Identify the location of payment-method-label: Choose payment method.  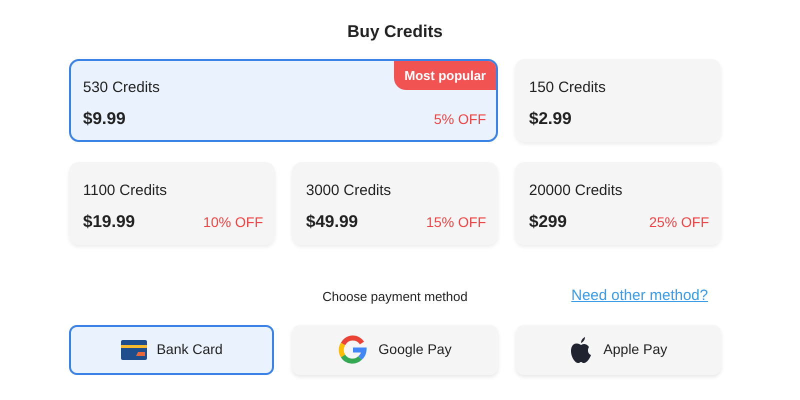
(395, 297).